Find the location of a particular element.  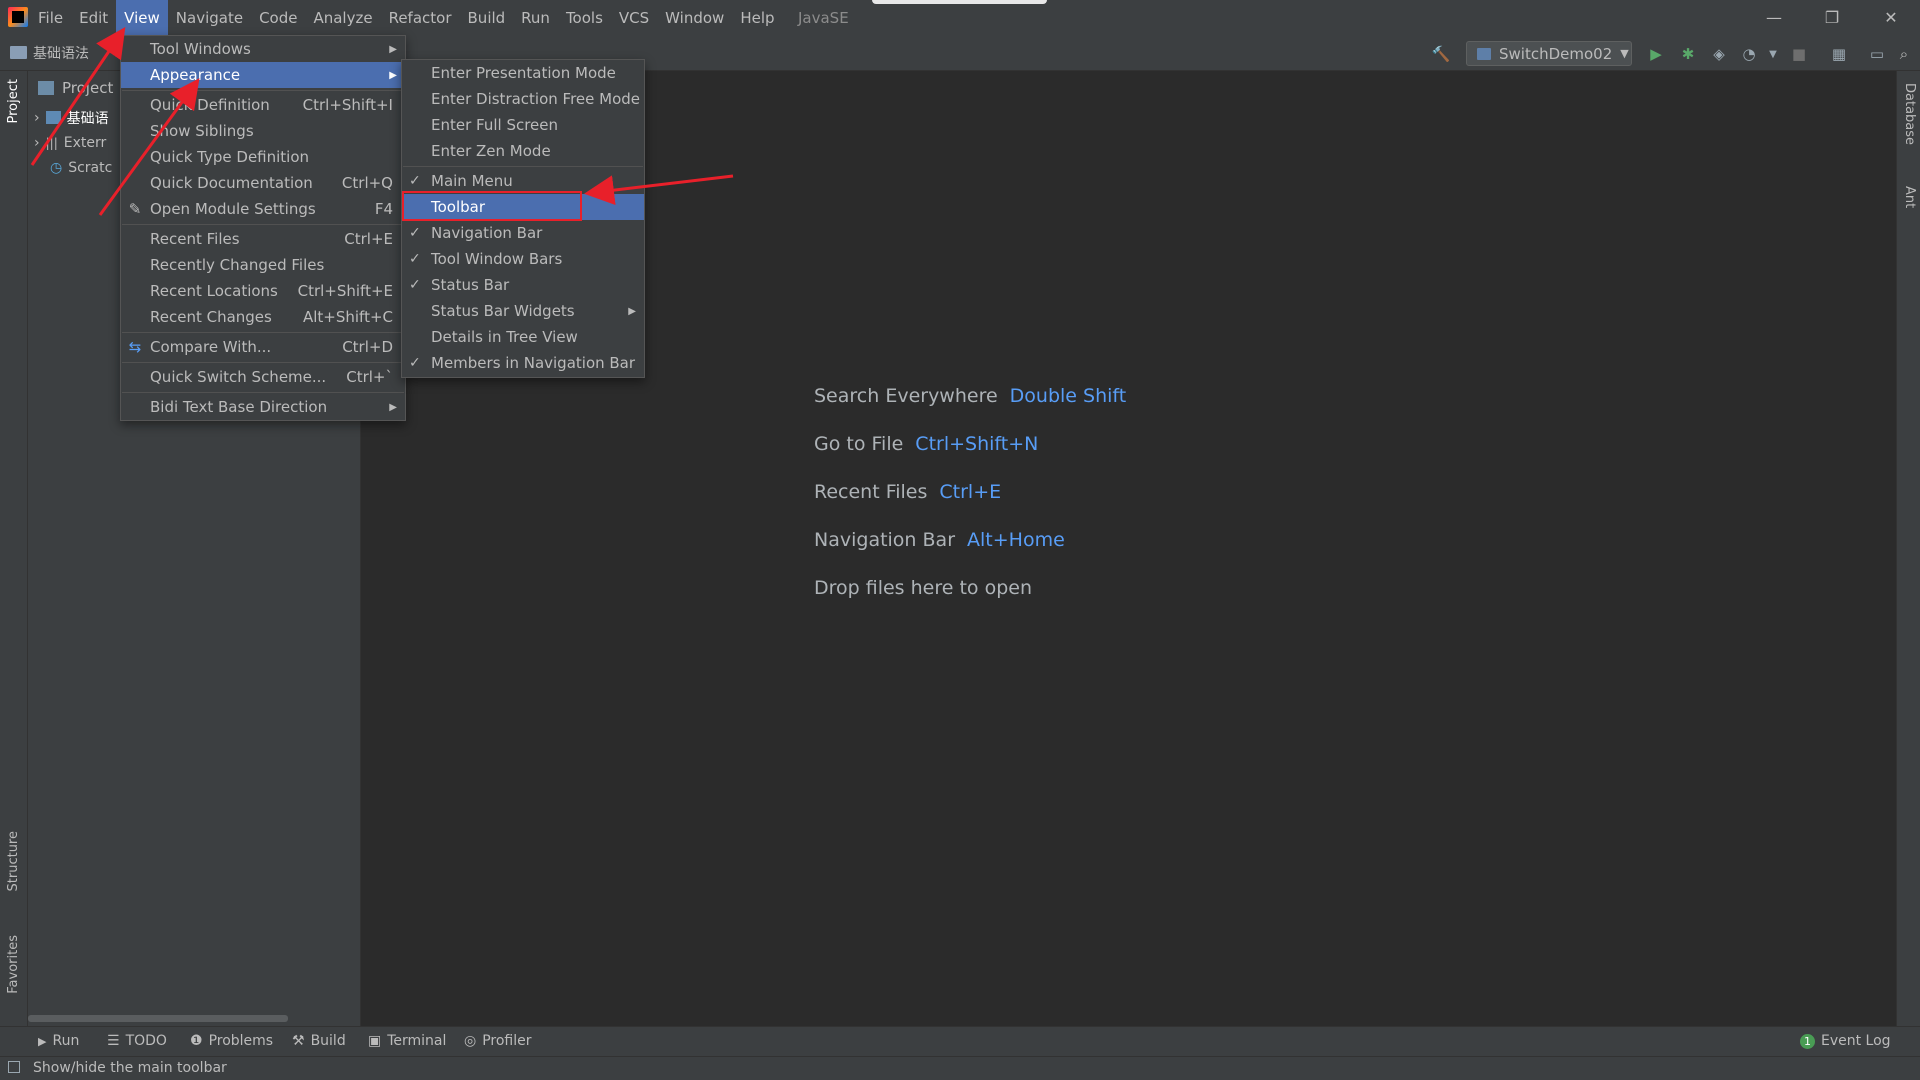

annotation-arrows is located at coordinates (382, 121).